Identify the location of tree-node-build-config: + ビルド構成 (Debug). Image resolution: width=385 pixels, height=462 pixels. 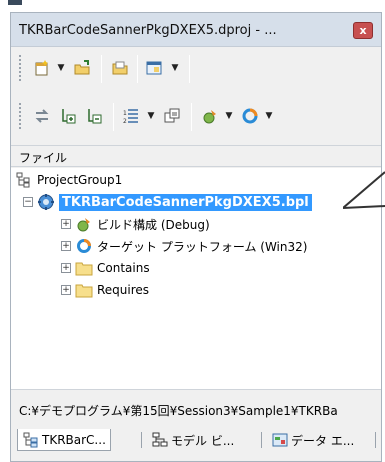
(135, 224).